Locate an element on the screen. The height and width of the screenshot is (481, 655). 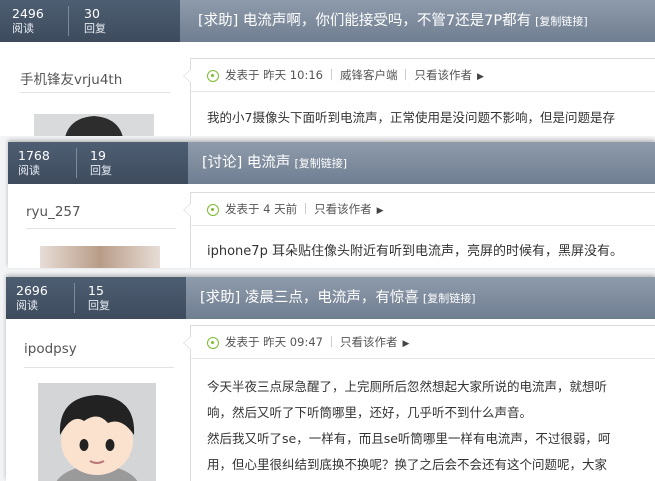
view-count: 2496 is located at coordinates (28, 13).